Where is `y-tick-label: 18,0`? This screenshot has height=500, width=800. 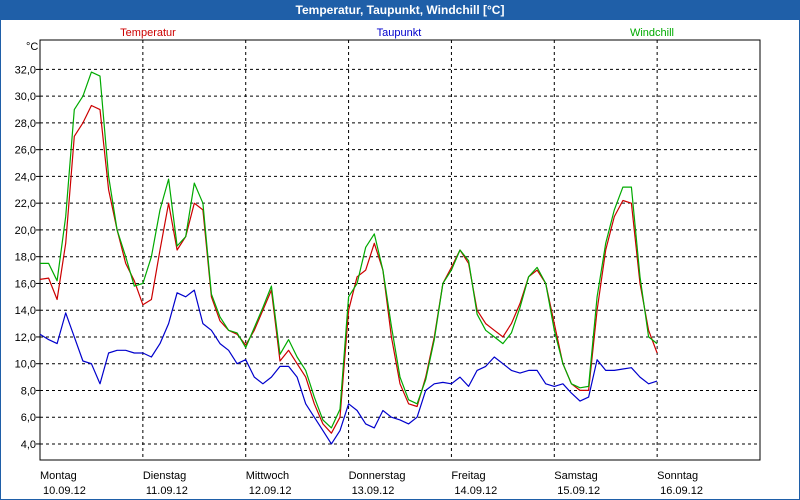 y-tick-label: 18,0 is located at coordinates (25, 258).